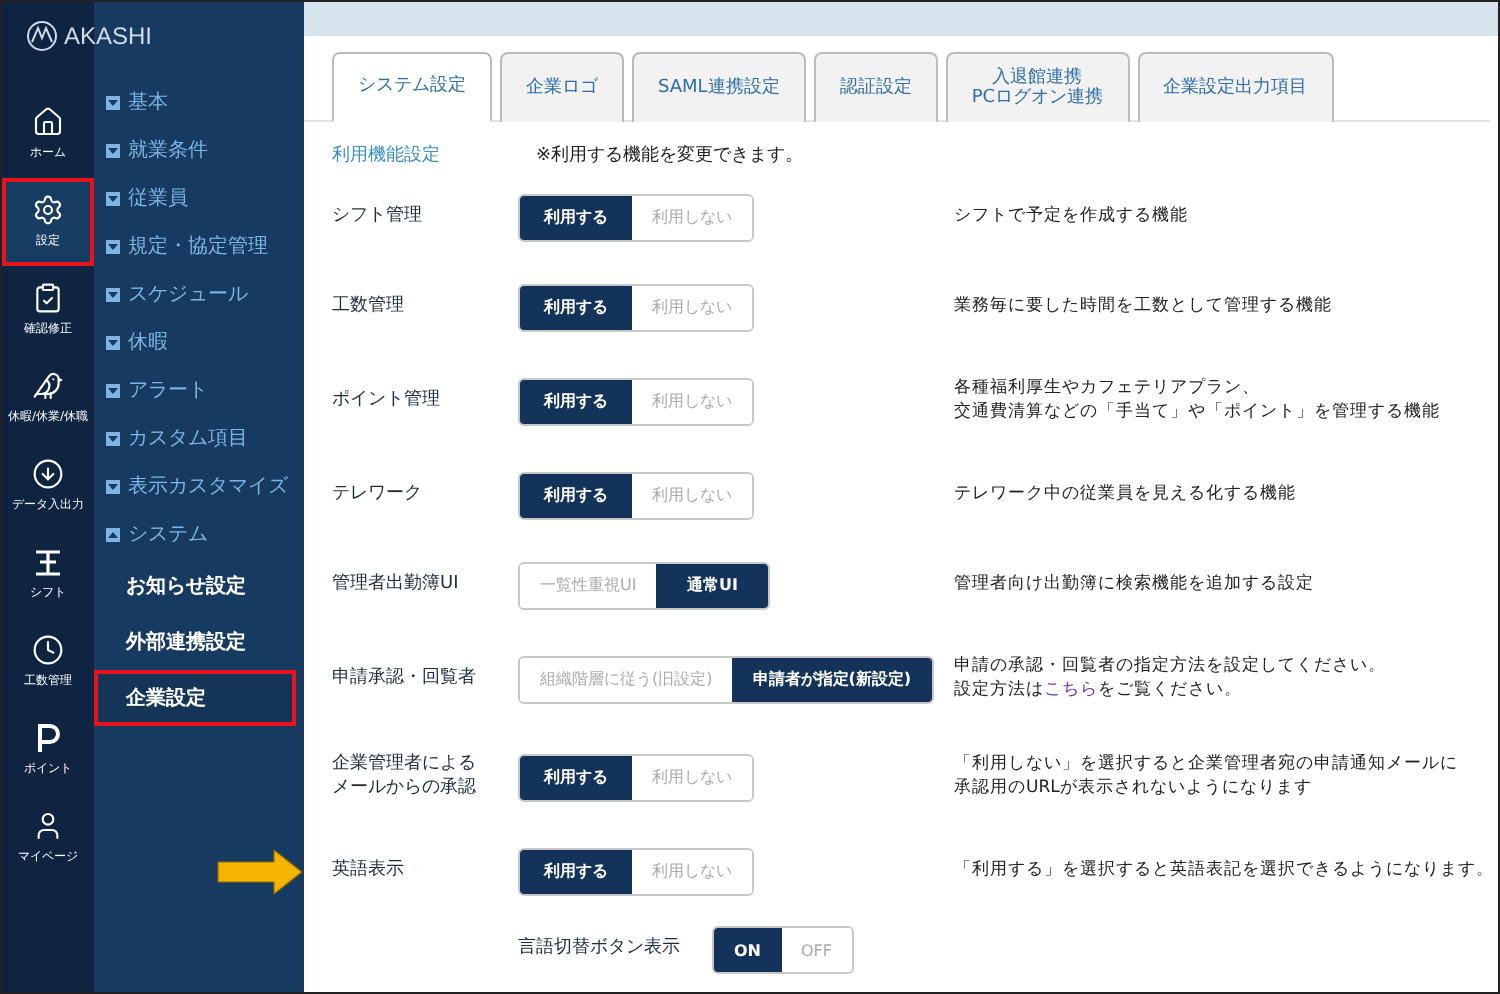 The width and height of the screenshot is (1500, 994). Describe the element at coordinates (199, 390) in the screenshot. I see `menu-item: アラート` at that location.